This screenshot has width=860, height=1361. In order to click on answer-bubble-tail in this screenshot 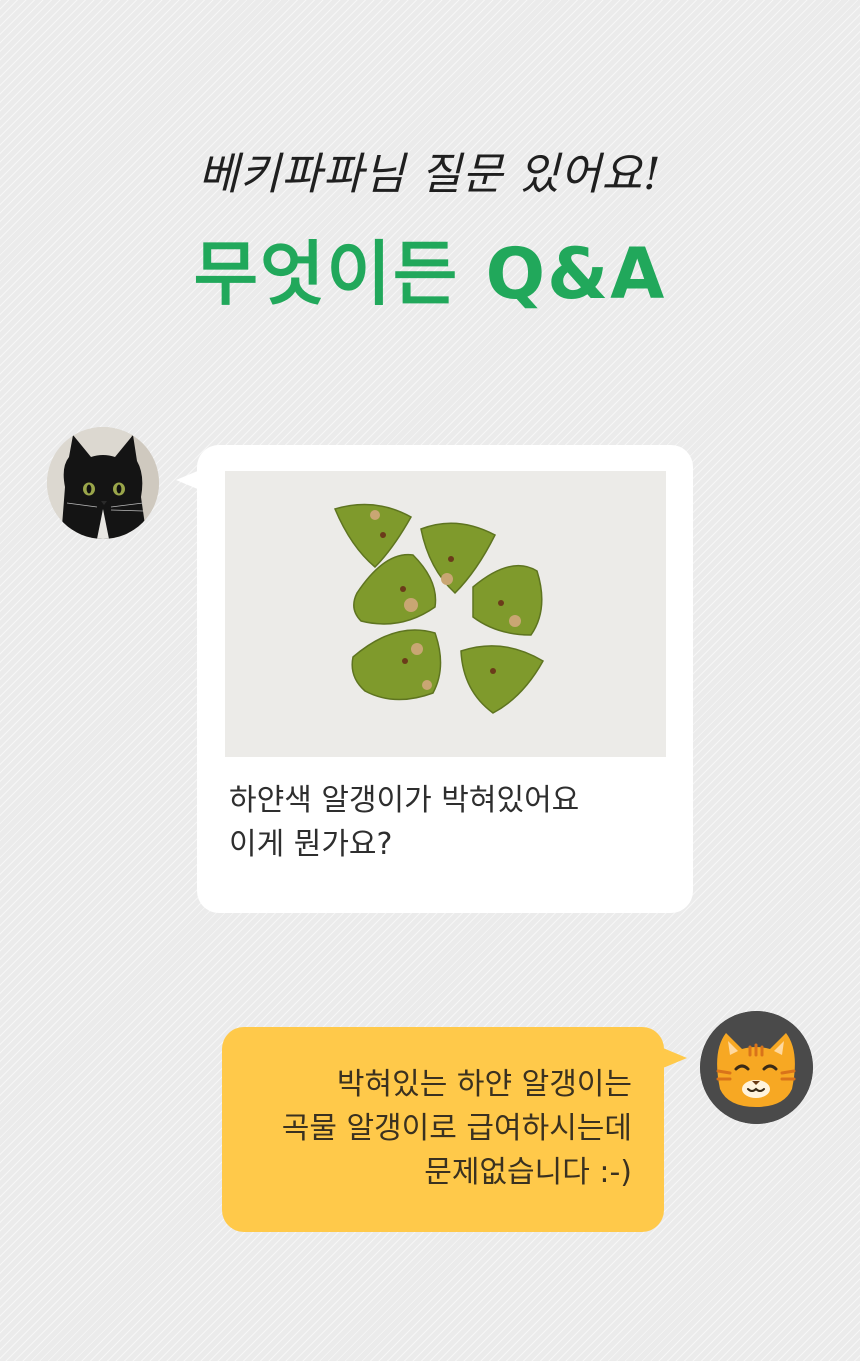, I will do `click(675, 1058)`.